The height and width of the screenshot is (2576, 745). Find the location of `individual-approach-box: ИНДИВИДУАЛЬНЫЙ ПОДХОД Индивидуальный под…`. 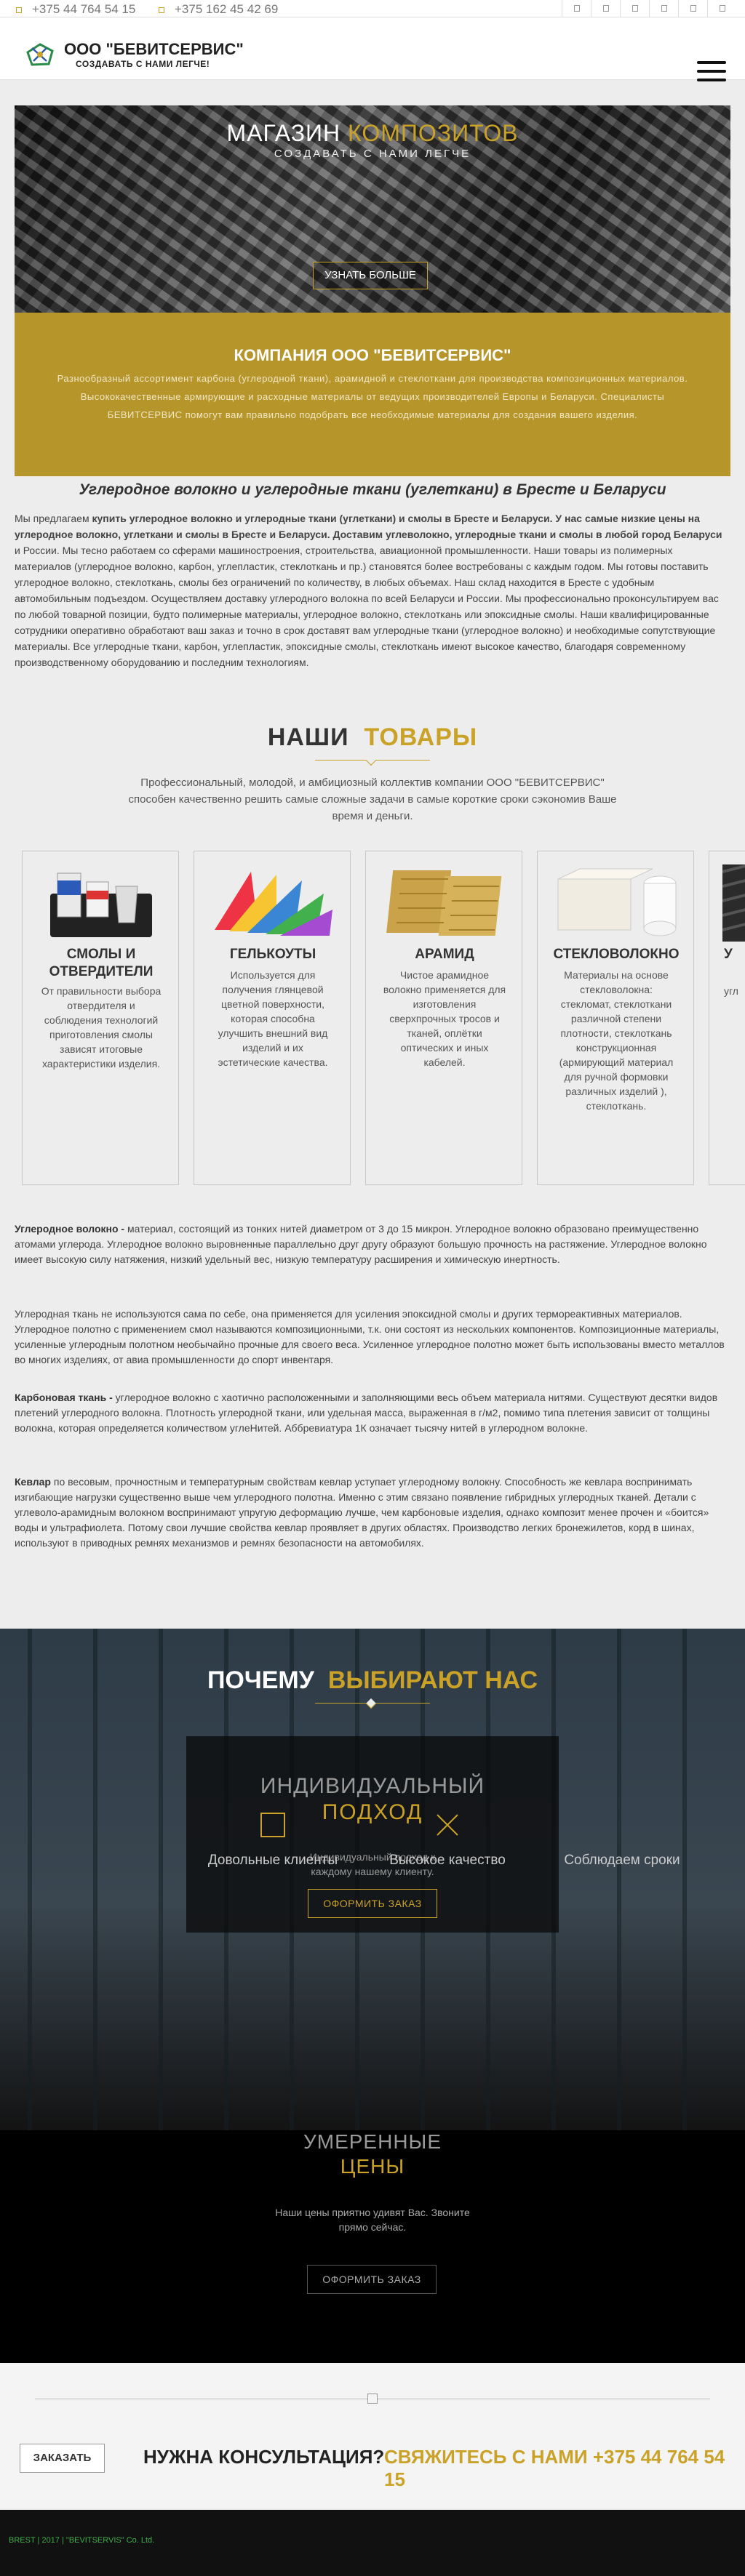

individual-approach-box: ИНДИВИДУАЛЬНЫЙ ПОДХОД Индивидуальный под… is located at coordinates (372, 1835).